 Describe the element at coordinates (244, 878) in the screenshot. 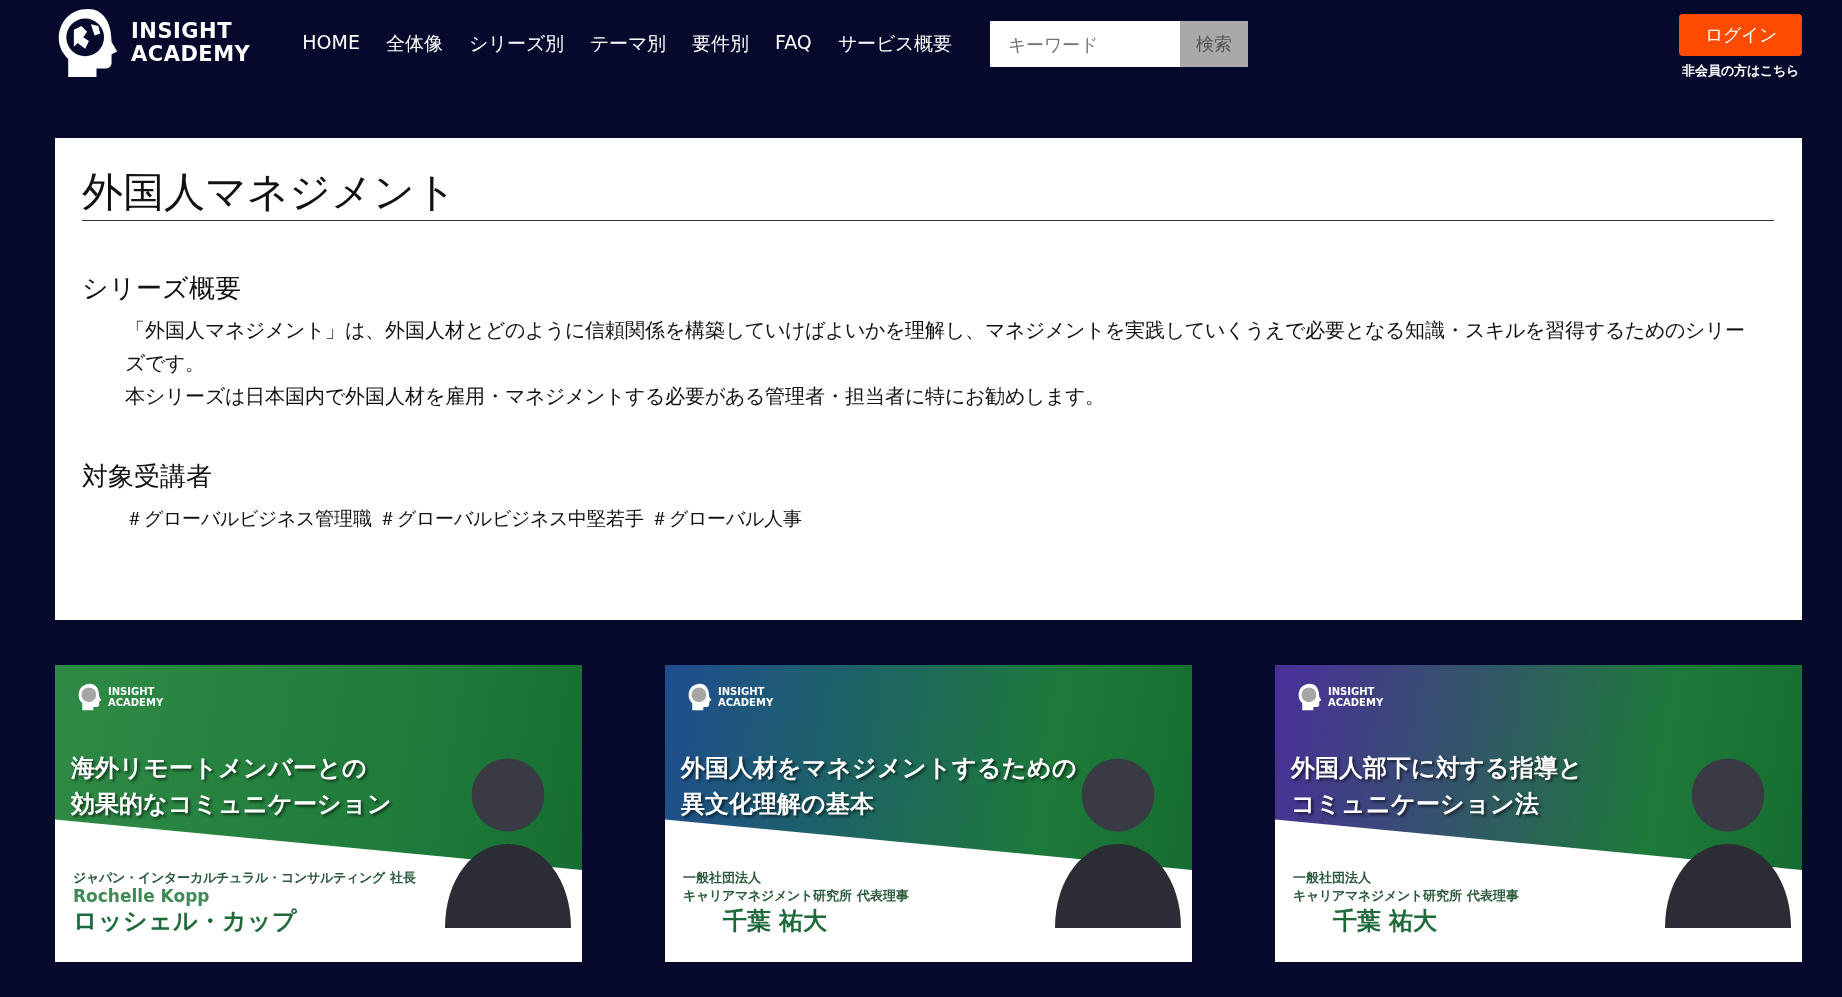

I see `speaker-affiliation: ジャパン・インターカルチュラル・コンサルティング 社長` at that location.